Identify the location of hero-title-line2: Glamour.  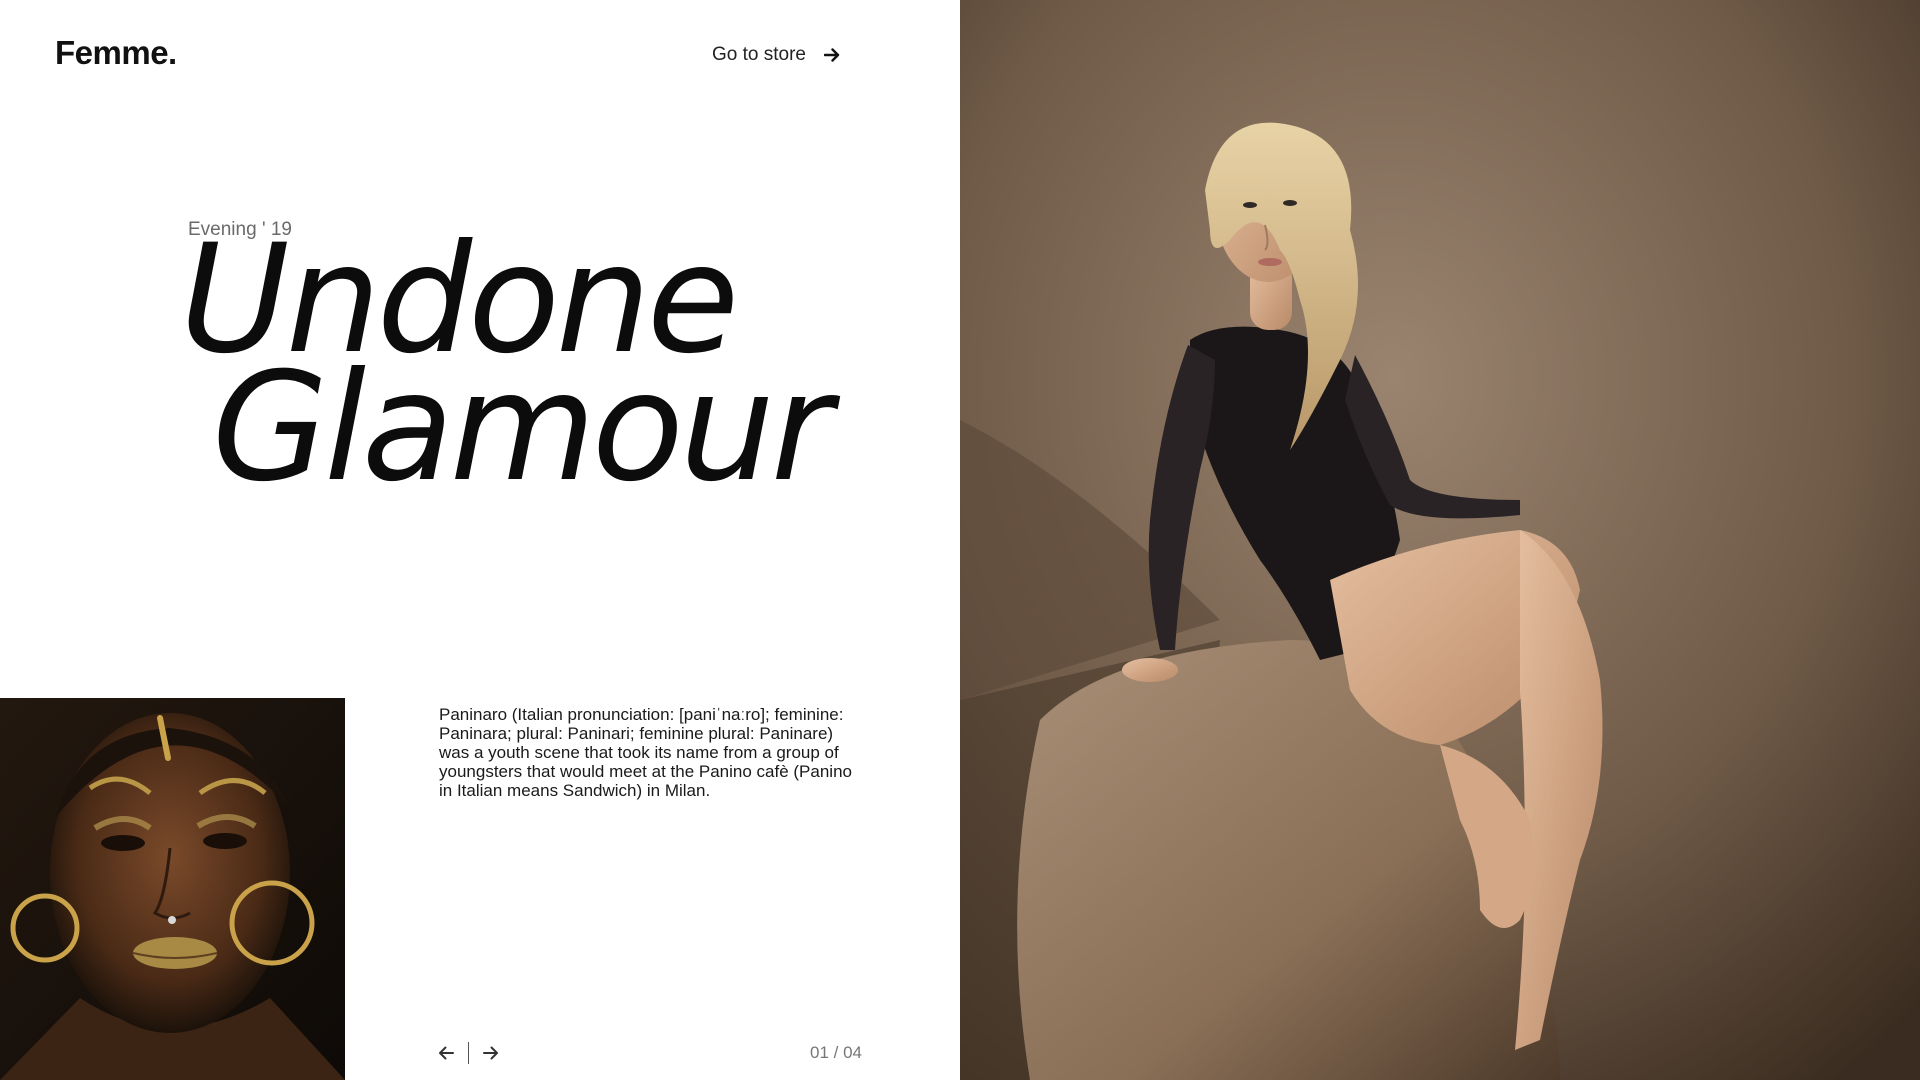
(522, 428).